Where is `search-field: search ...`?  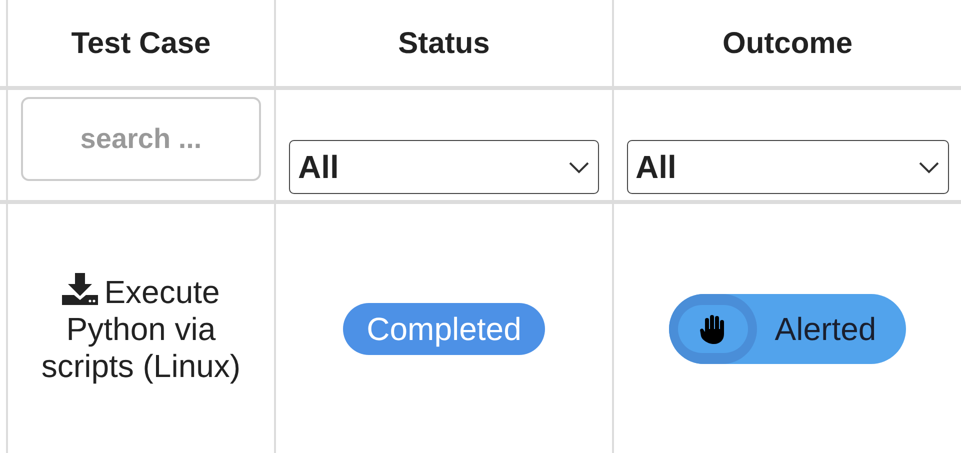 search-field: search ... is located at coordinates (141, 139).